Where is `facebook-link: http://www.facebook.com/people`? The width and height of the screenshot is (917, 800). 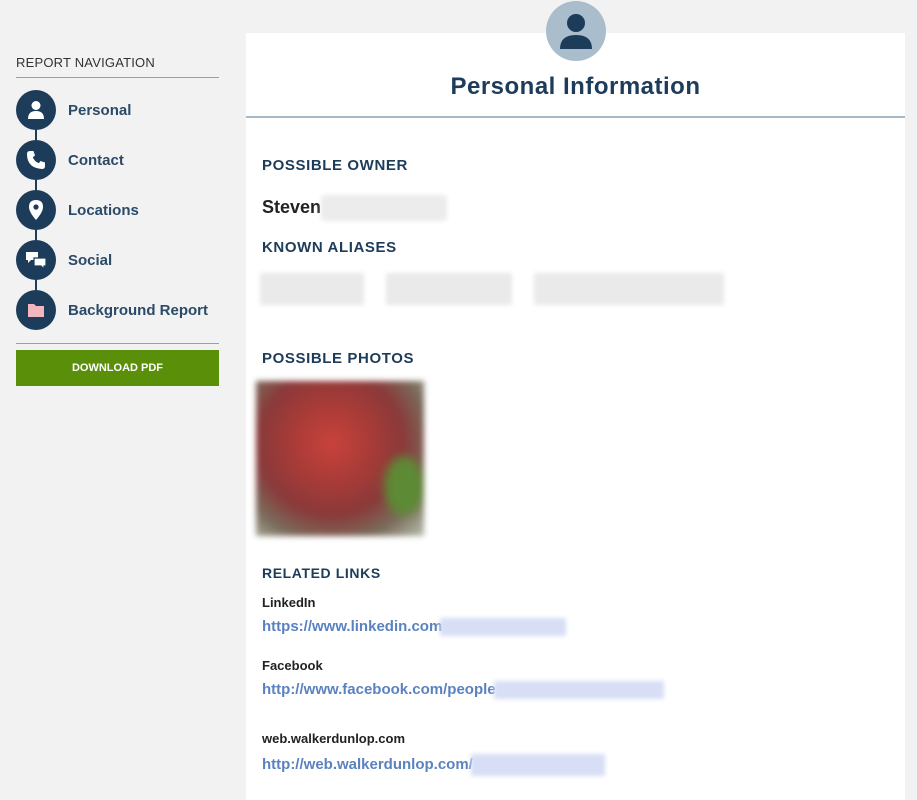 facebook-link: http://www.facebook.com/people is located at coordinates (463, 690).